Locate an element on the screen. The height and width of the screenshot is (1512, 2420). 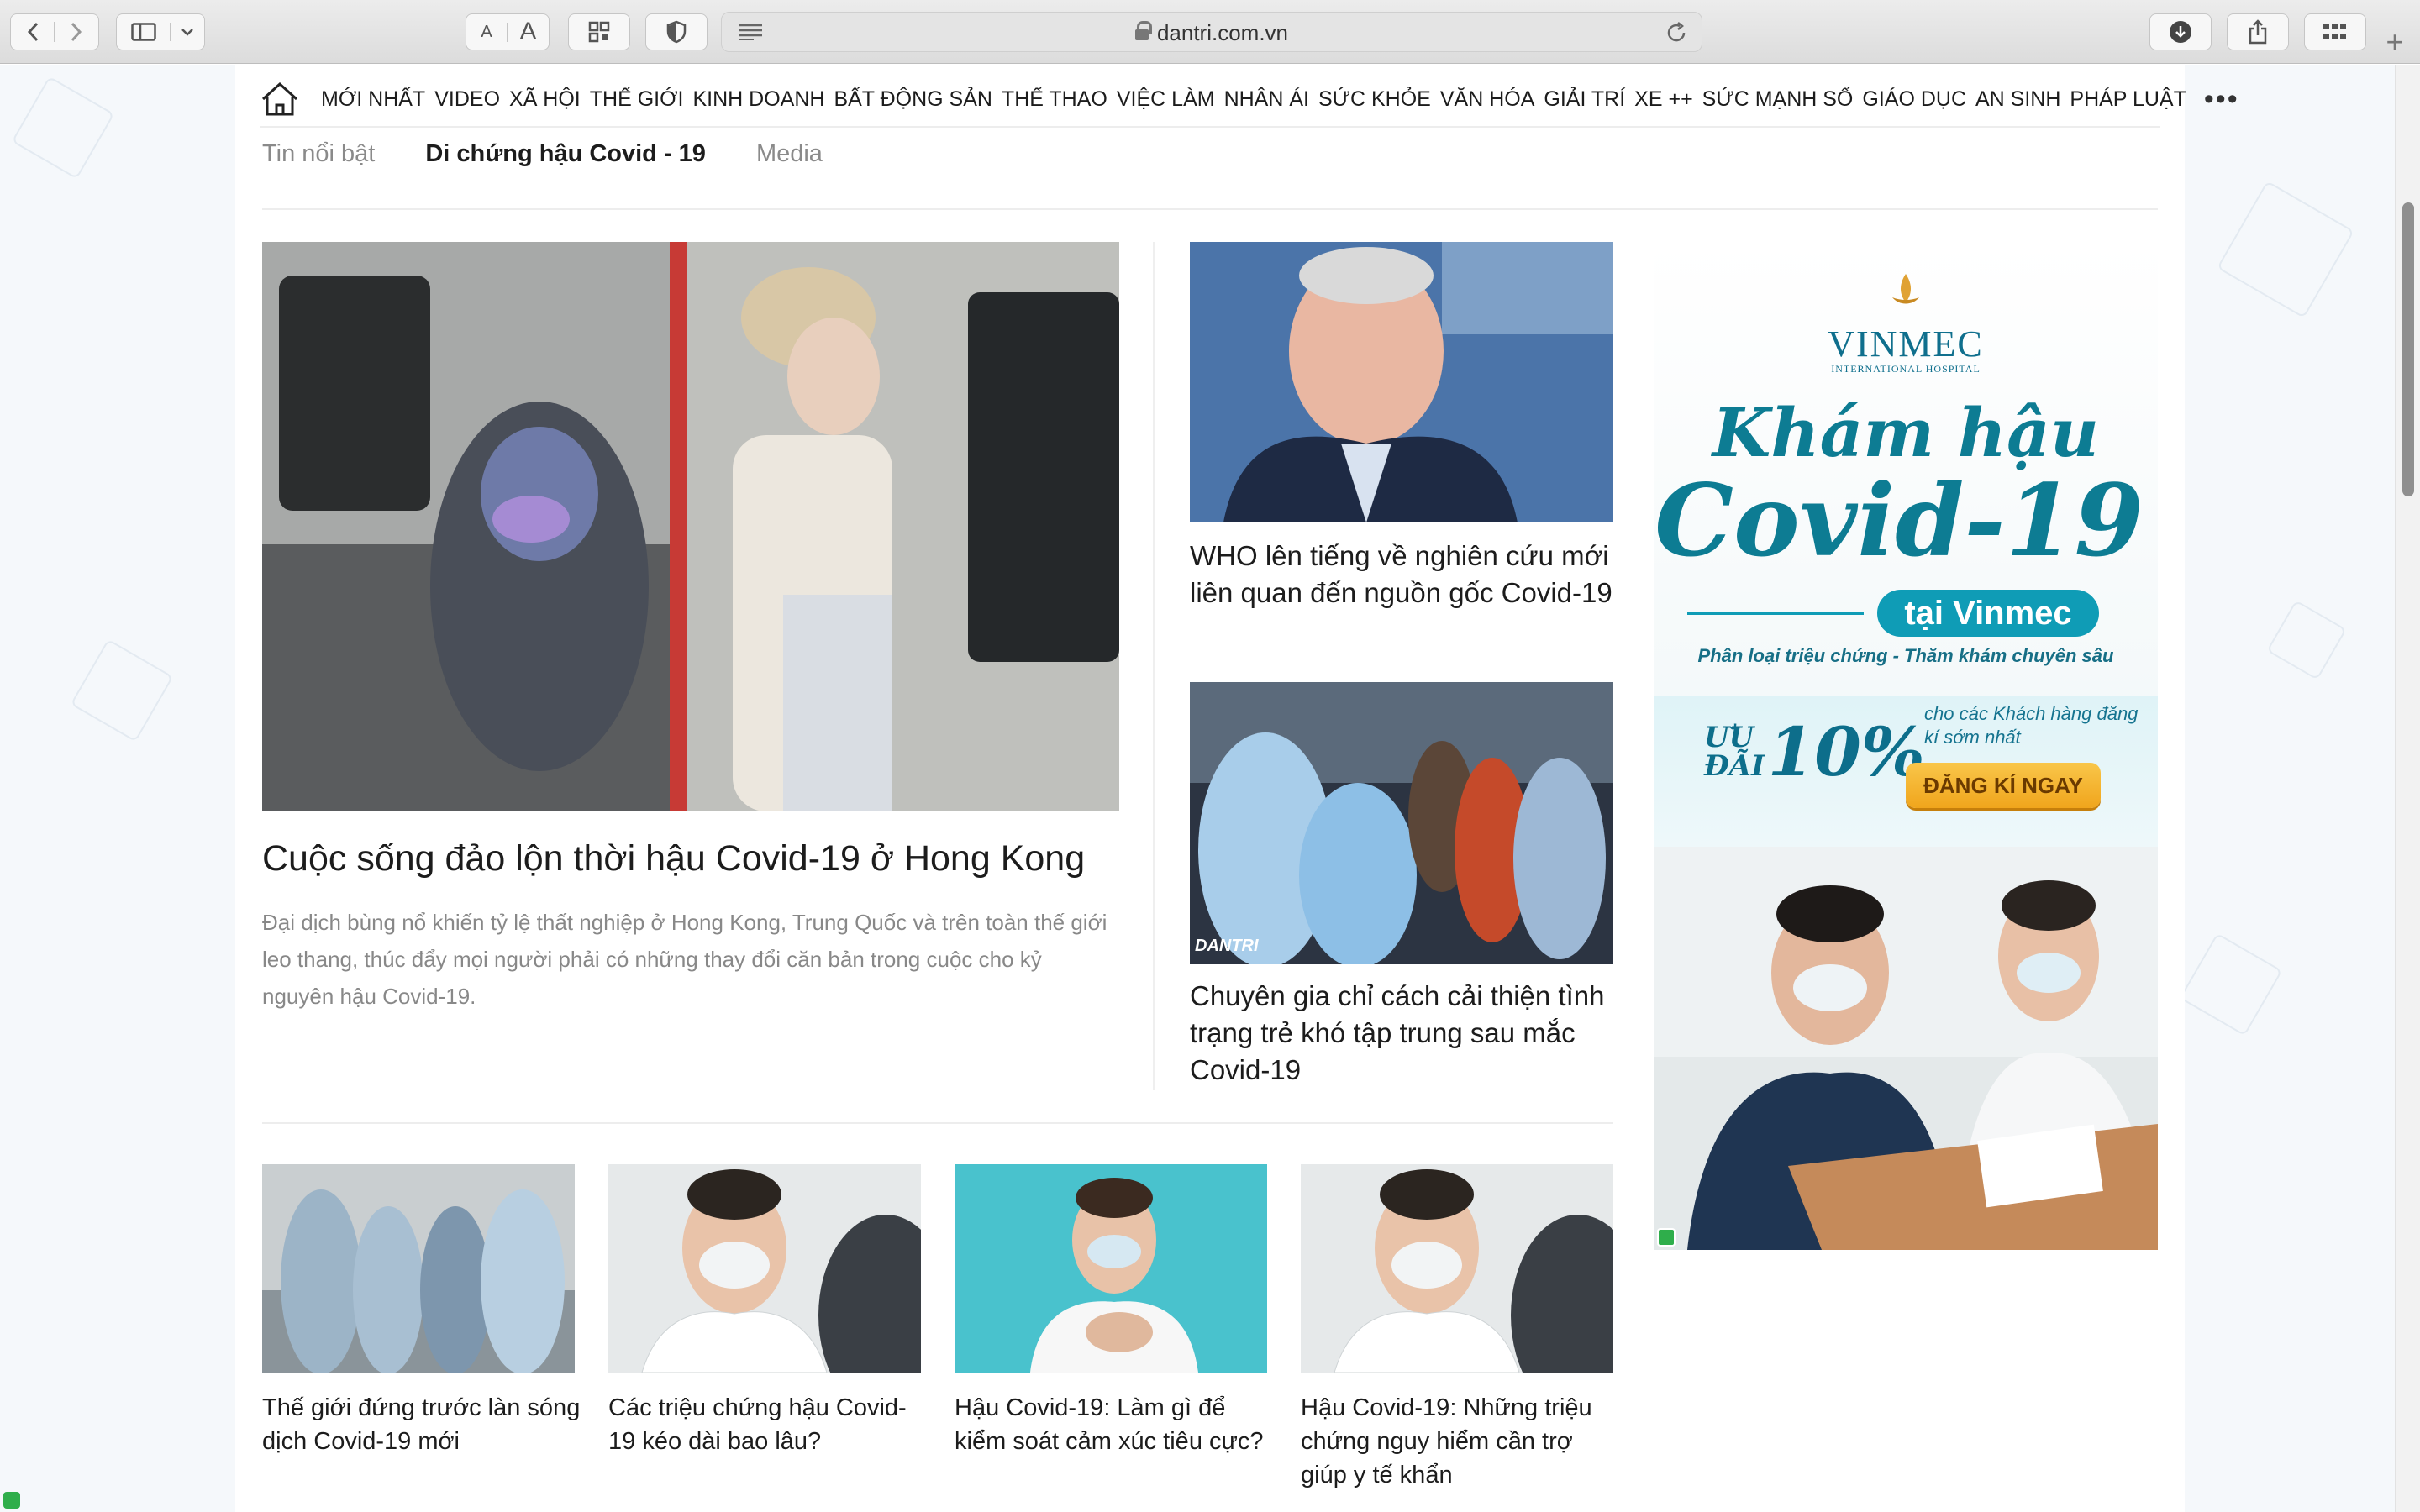
nav-item-xa-hoi: XÃ HỘI is located at coordinates (545, 99).